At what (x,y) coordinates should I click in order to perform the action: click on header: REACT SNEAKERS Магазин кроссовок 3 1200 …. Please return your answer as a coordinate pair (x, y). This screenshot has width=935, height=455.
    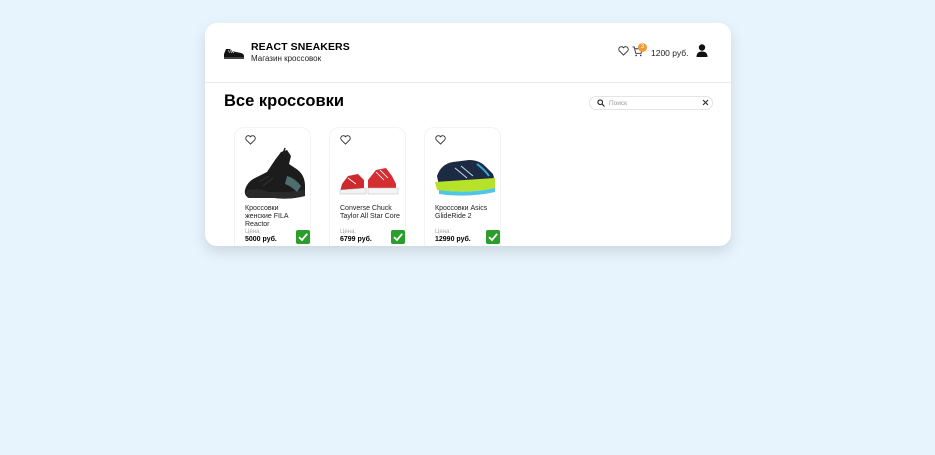
    Looking at the image, I should click on (468, 53).